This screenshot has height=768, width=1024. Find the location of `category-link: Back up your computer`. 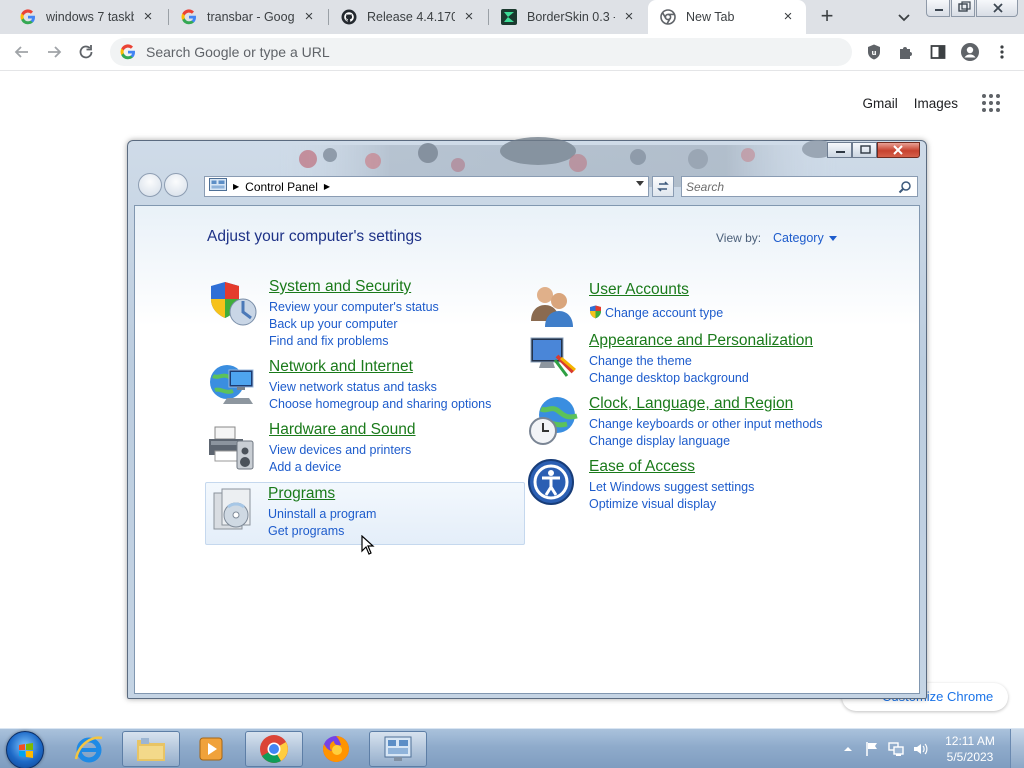

category-link: Back up your computer is located at coordinates (354, 324).